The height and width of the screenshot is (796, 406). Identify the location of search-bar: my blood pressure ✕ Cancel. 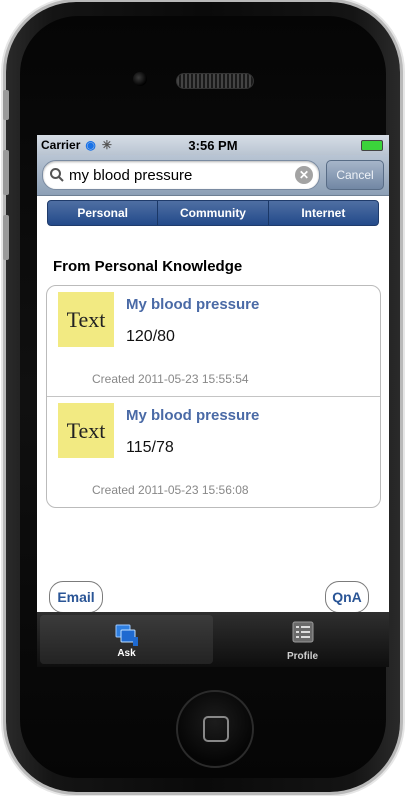
(213, 175).